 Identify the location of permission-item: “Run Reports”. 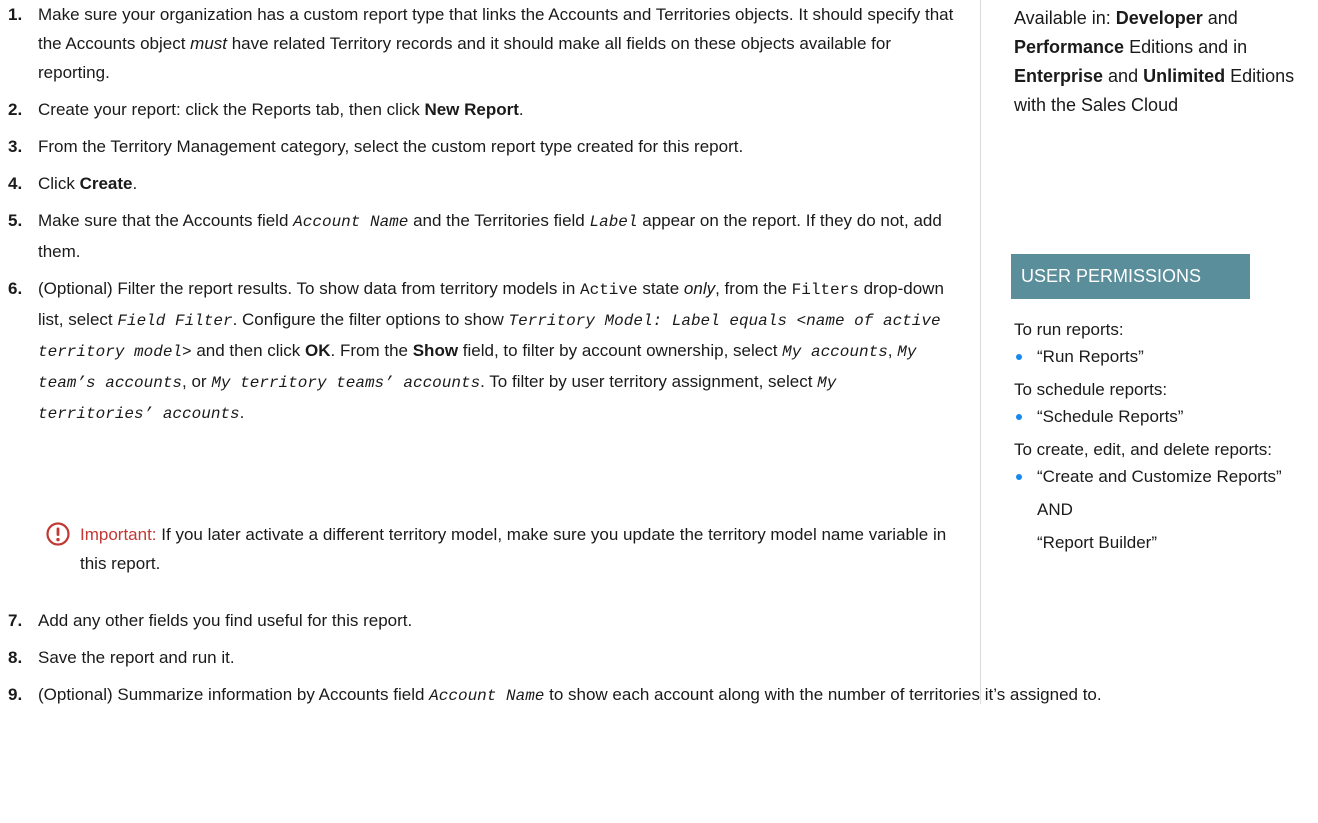
(1159, 356).